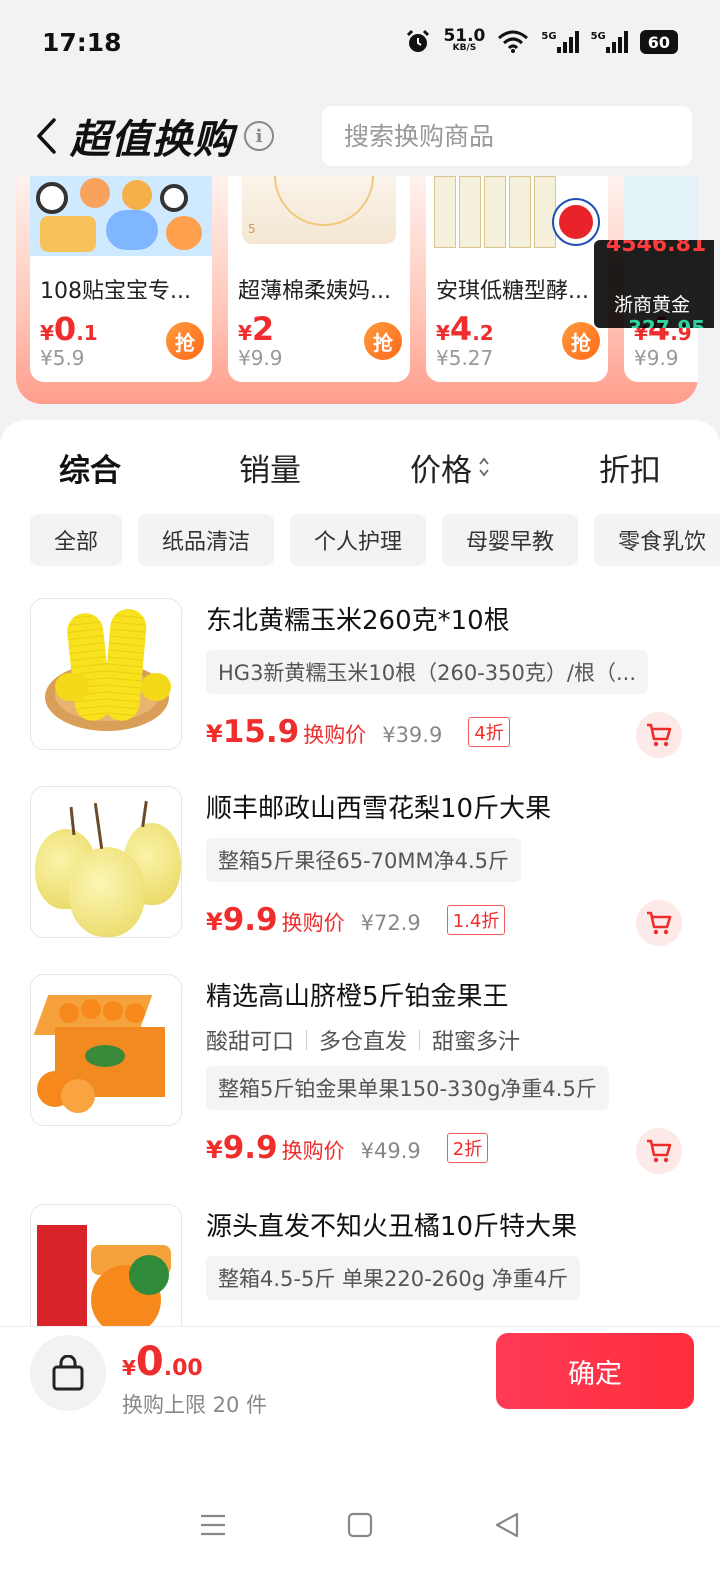 The height and width of the screenshot is (1584, 720). Describe the element at coordinates (630, 467) in the screenshot. I see `tab-discount: 折扣` at that location.